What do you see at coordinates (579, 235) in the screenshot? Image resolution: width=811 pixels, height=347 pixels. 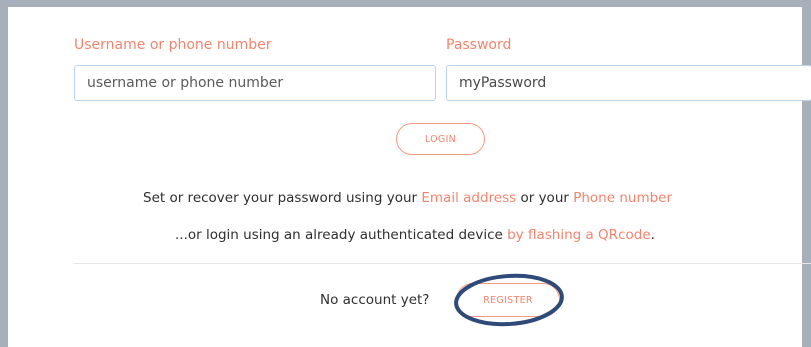 I see `qr-code-link: by flashing a QRcode` at bounding box center [579, 235].